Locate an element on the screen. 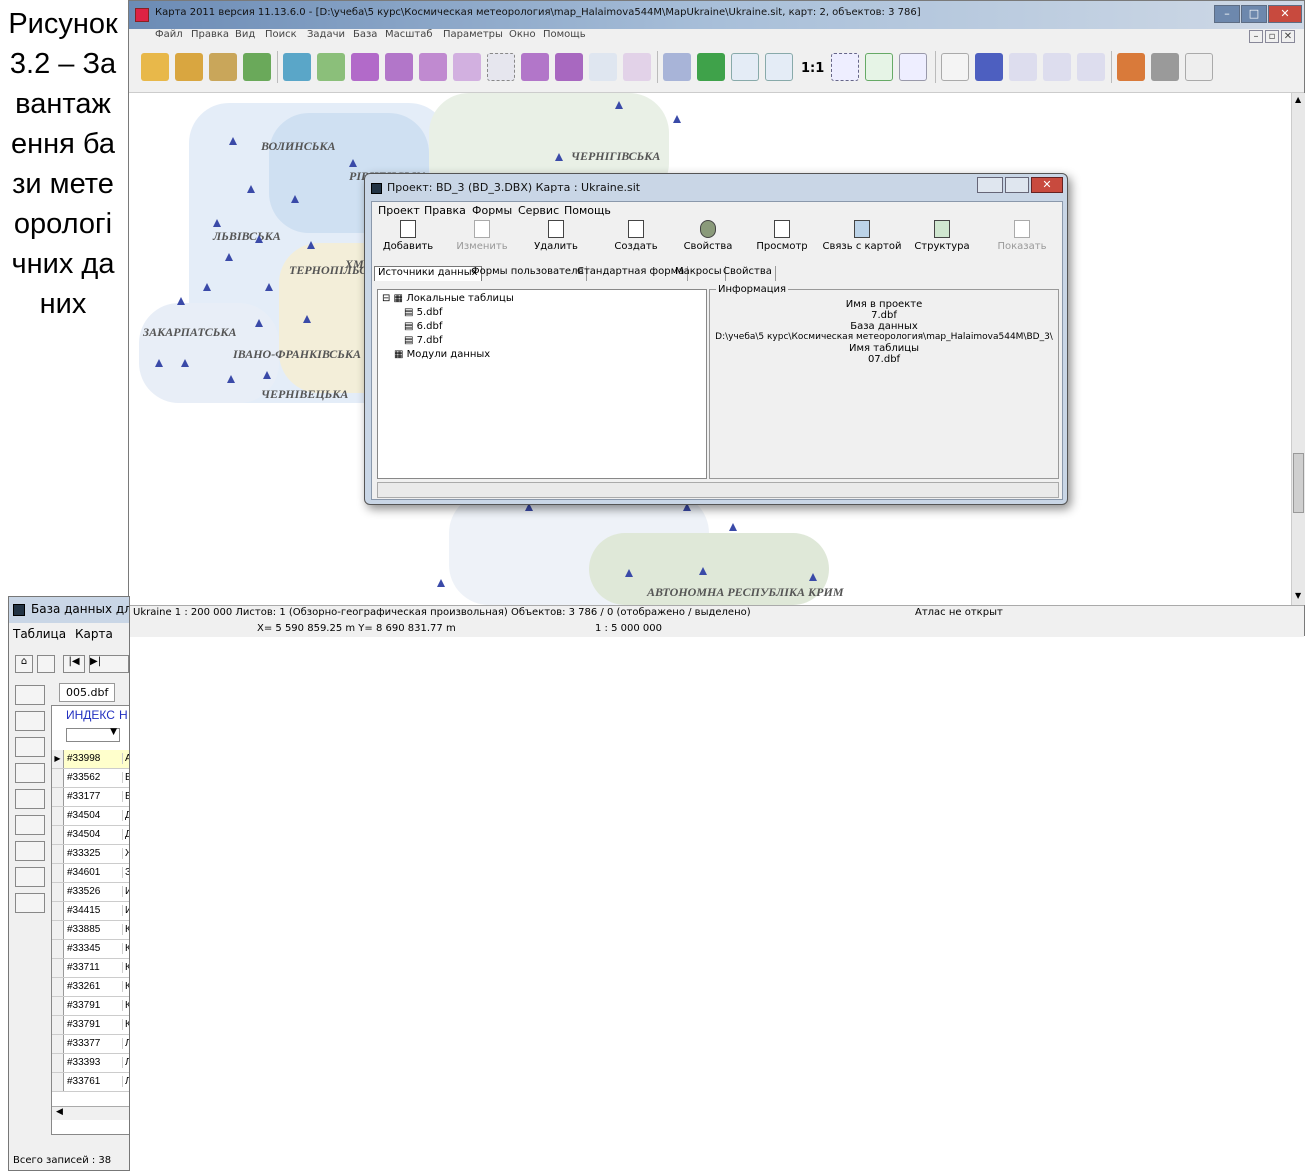  table-row: #33261 К is located at coordinates (90, 987).